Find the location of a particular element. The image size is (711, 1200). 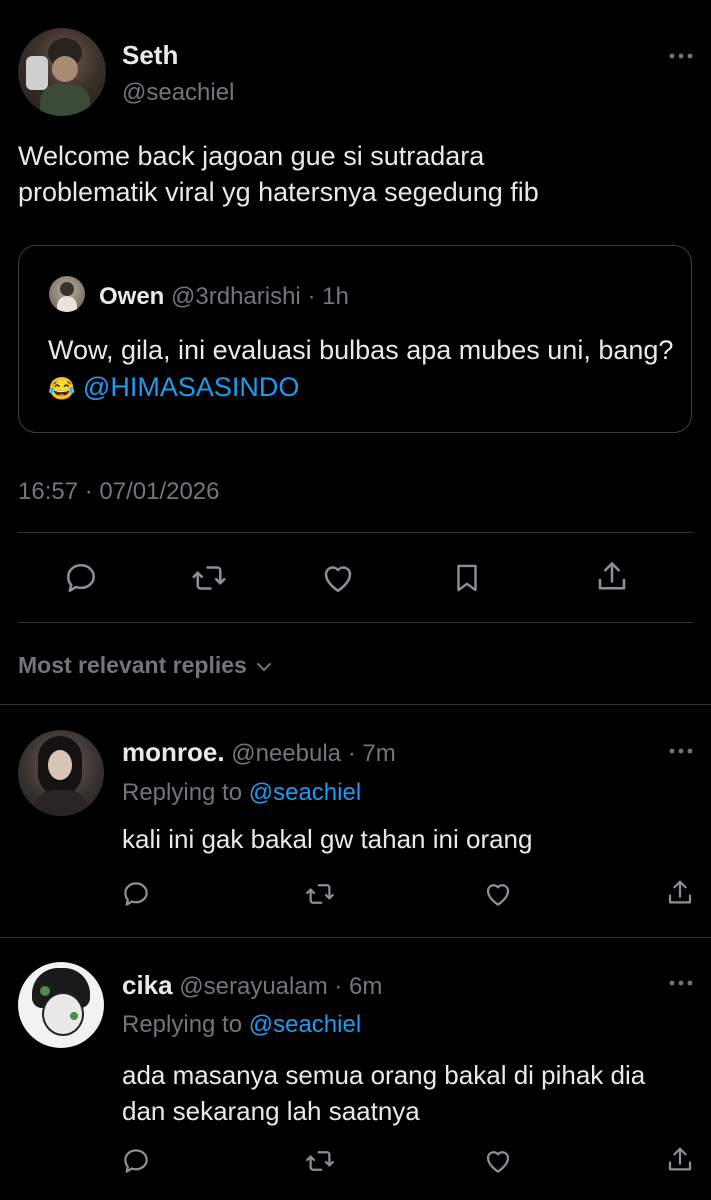

quoted-time-ago: · 1h is located at coordinates (328, 296).